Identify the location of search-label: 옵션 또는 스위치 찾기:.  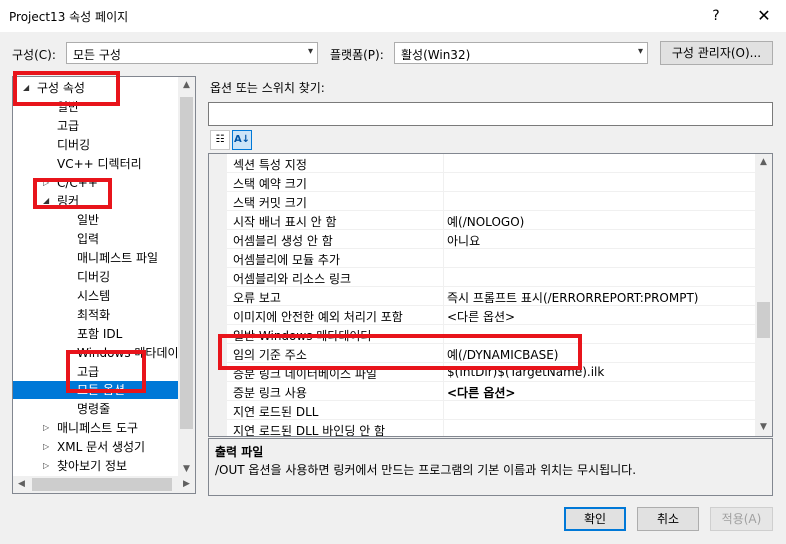
(267, 88).